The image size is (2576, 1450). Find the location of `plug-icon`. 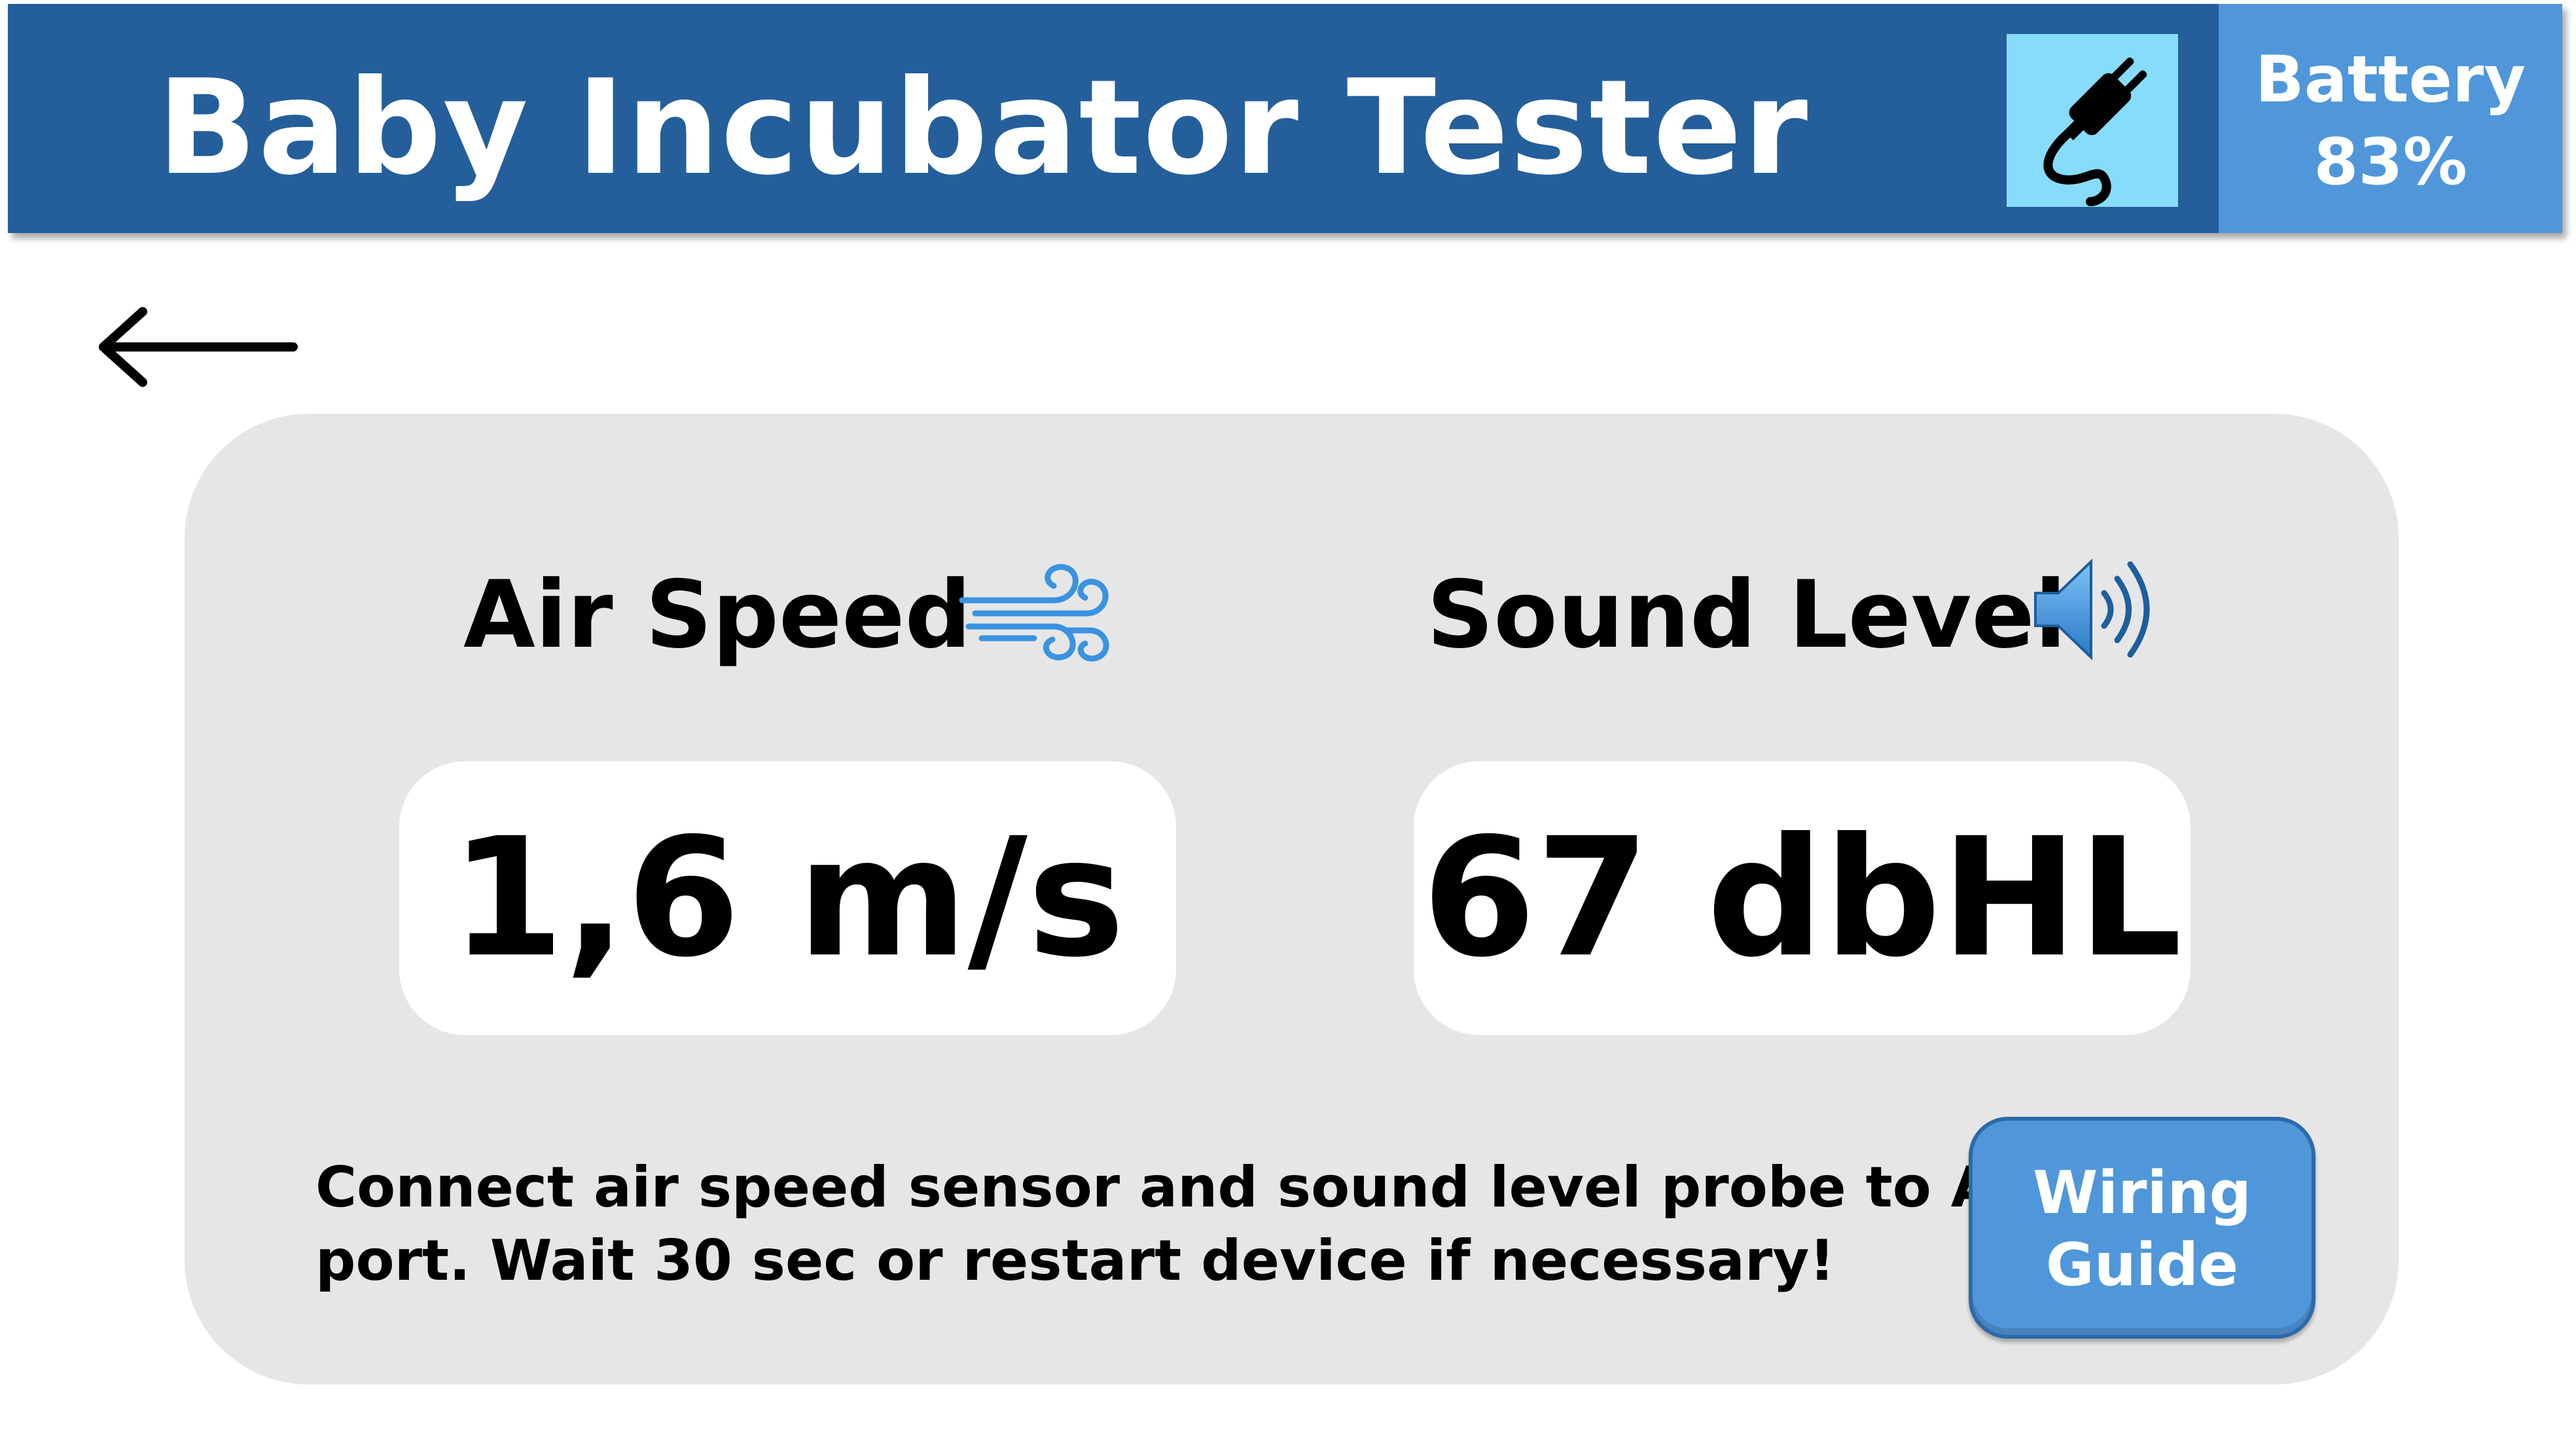

plug-icon is located at coordinates (2095, 131).